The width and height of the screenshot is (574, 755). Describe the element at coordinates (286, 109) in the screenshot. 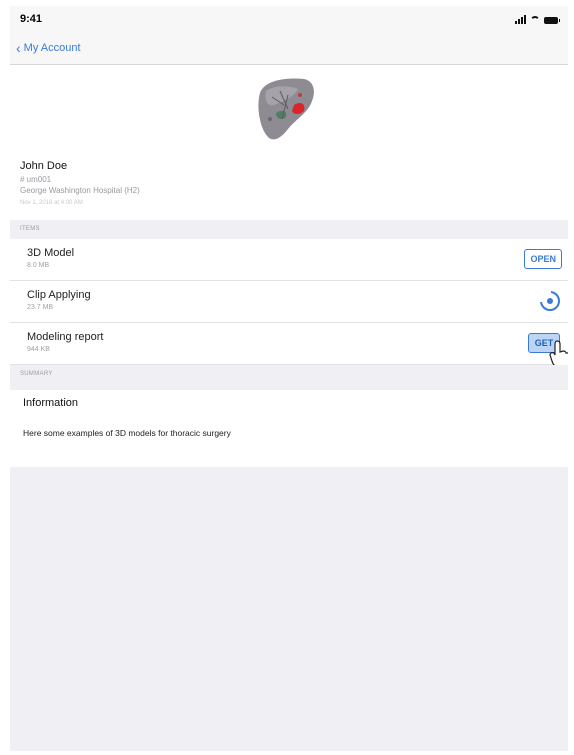

I see `liver-3d-model-thumbnail` at that location.